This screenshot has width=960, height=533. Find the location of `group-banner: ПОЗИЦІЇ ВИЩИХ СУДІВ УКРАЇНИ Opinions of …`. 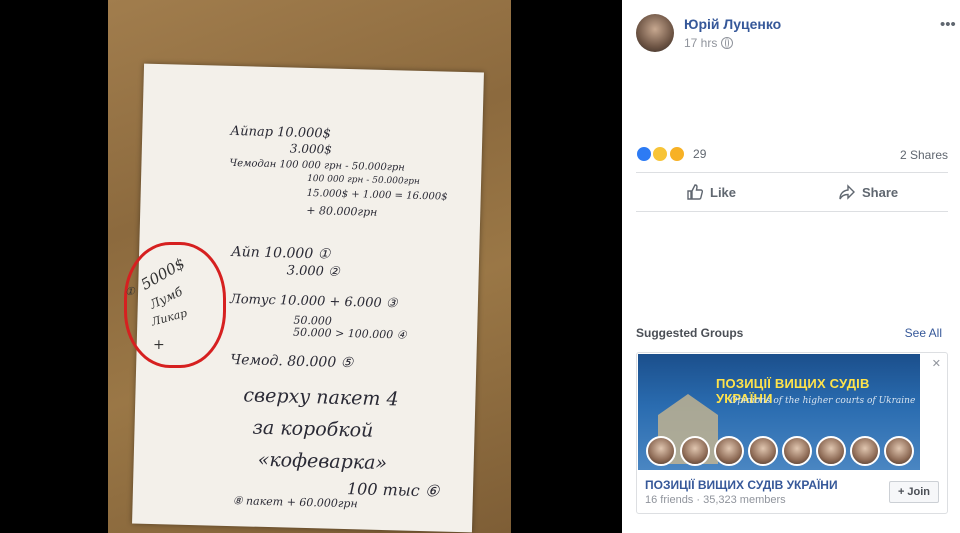

group-banner: ПОЗИЦІЇ ВИЩИХ СУДІВ УКРАЇНИ Opinions of … is located at coordinates (779, 412).